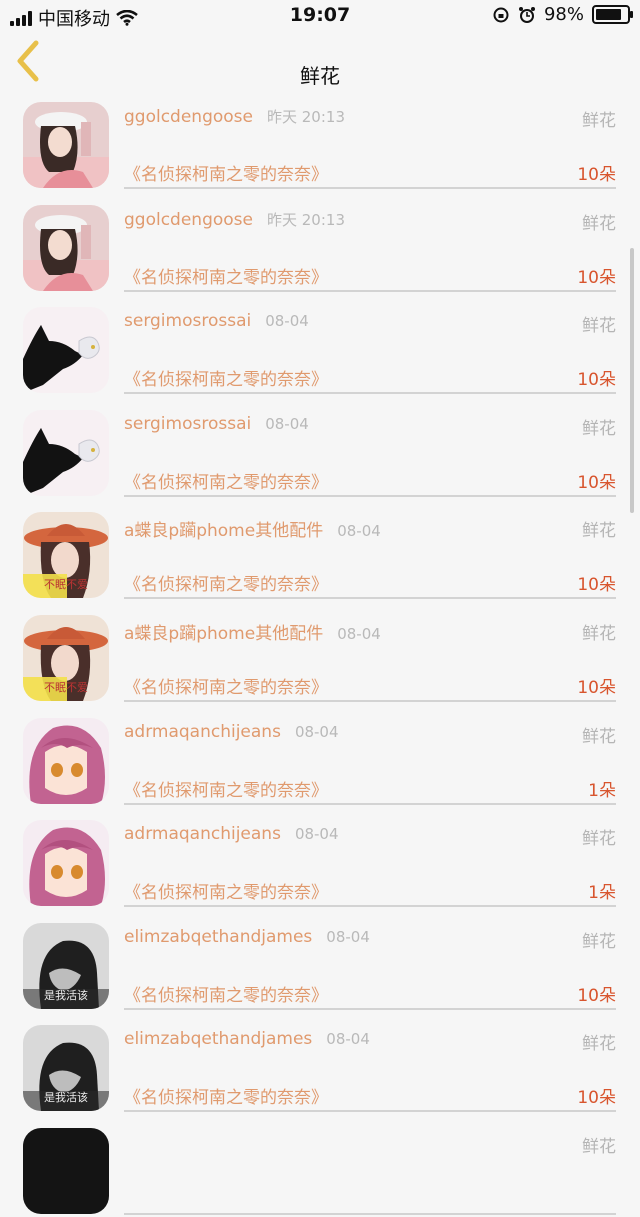 This screenshot has height=1217, width=640. What do you see at coordinates (526, 14) in the screenshot?
I see `alarm-icon` at bounding box center [526, 14].